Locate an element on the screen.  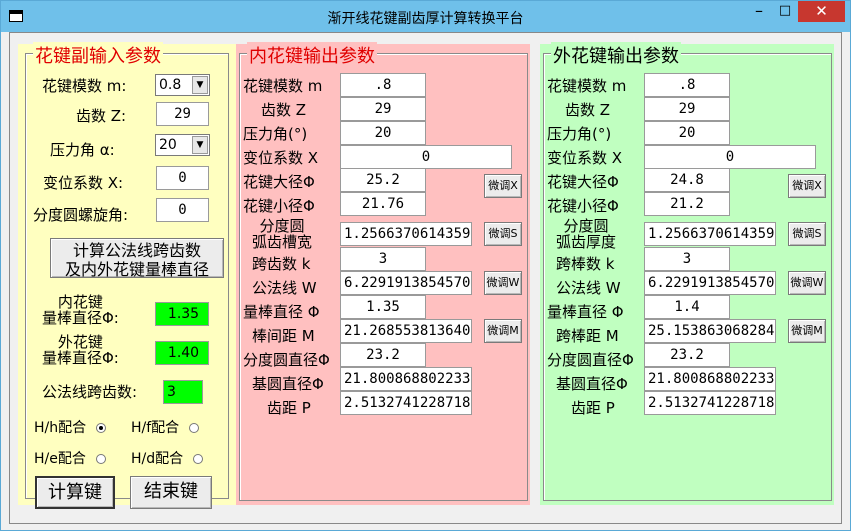
inner-base-value: 21.8008688022331 is located at coordinates (406, 379).